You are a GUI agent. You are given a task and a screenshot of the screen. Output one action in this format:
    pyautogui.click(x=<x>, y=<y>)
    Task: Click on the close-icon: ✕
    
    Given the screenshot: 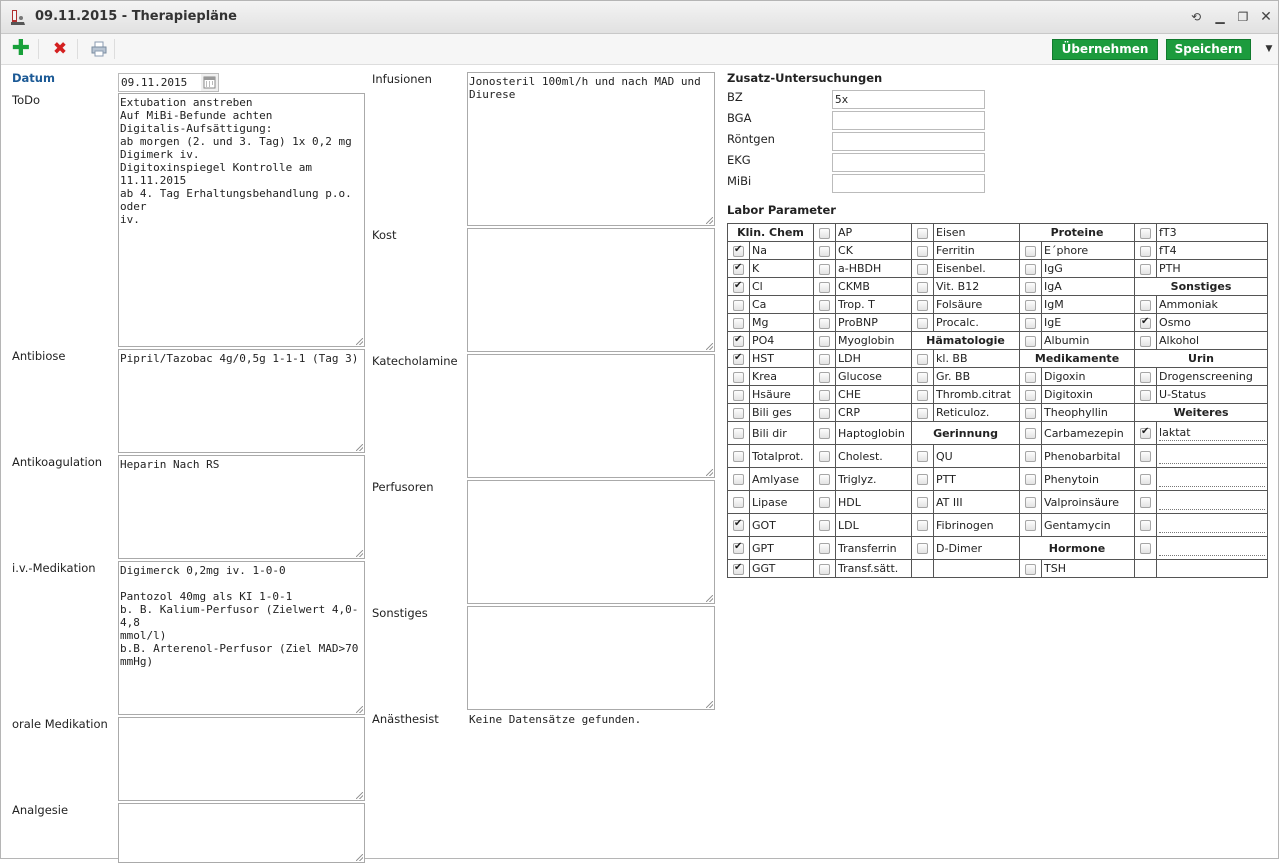 What is the action you would take?
    pyautogui.click(x=1266, y=17)
    